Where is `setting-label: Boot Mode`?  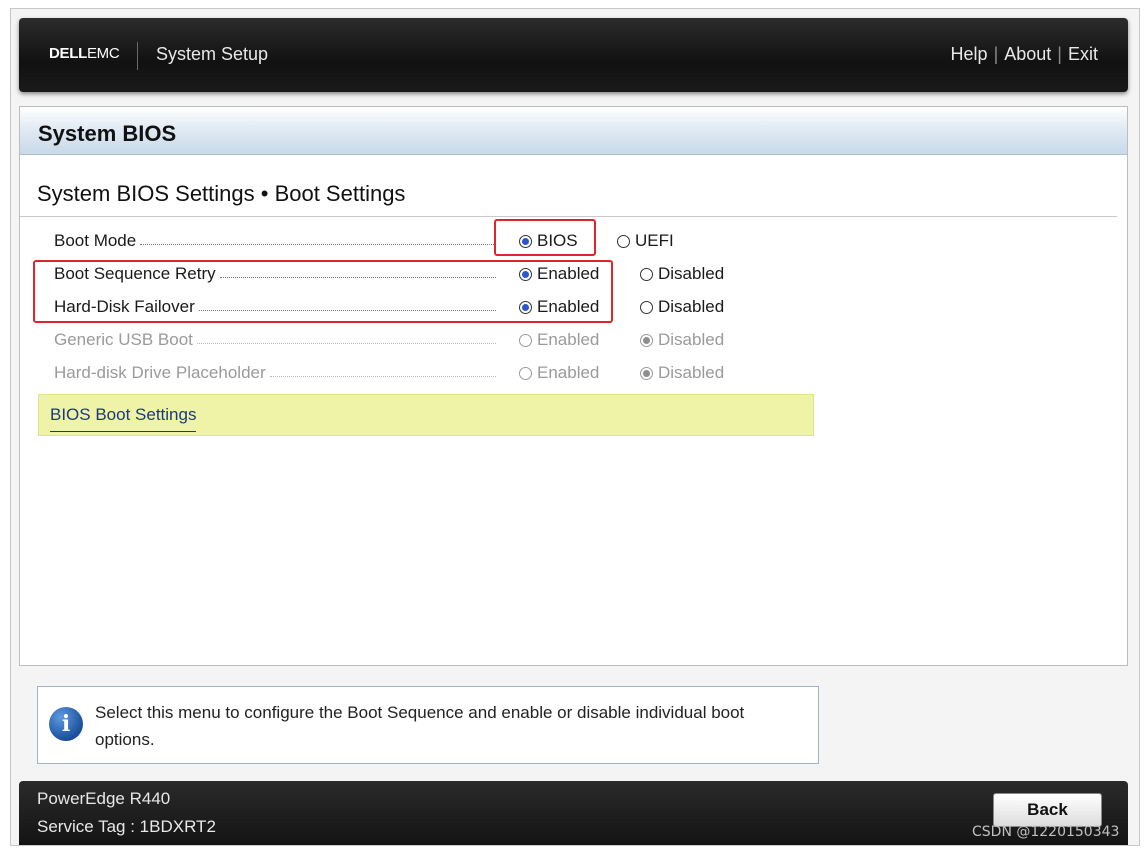
setting-label: Boot Mode is located at coordinates (95, 240).